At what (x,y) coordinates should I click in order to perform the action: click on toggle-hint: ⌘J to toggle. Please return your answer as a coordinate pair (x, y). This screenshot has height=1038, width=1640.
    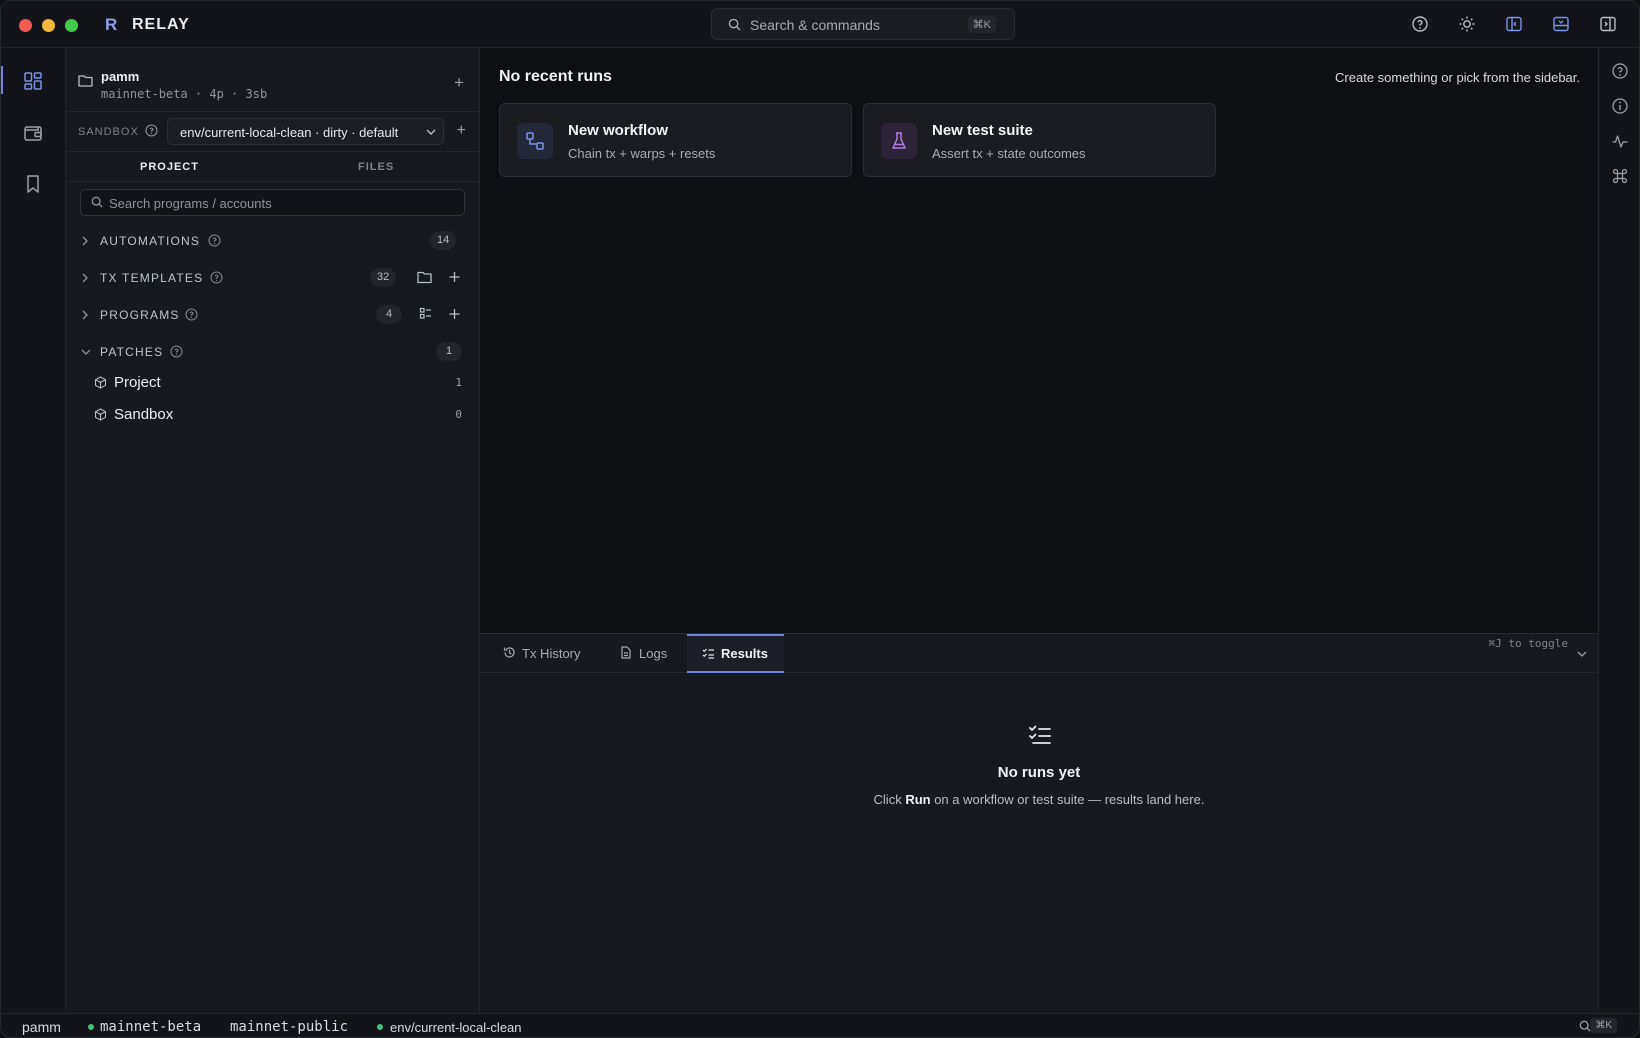
    Looking at the image, I should click on (1528, 643).